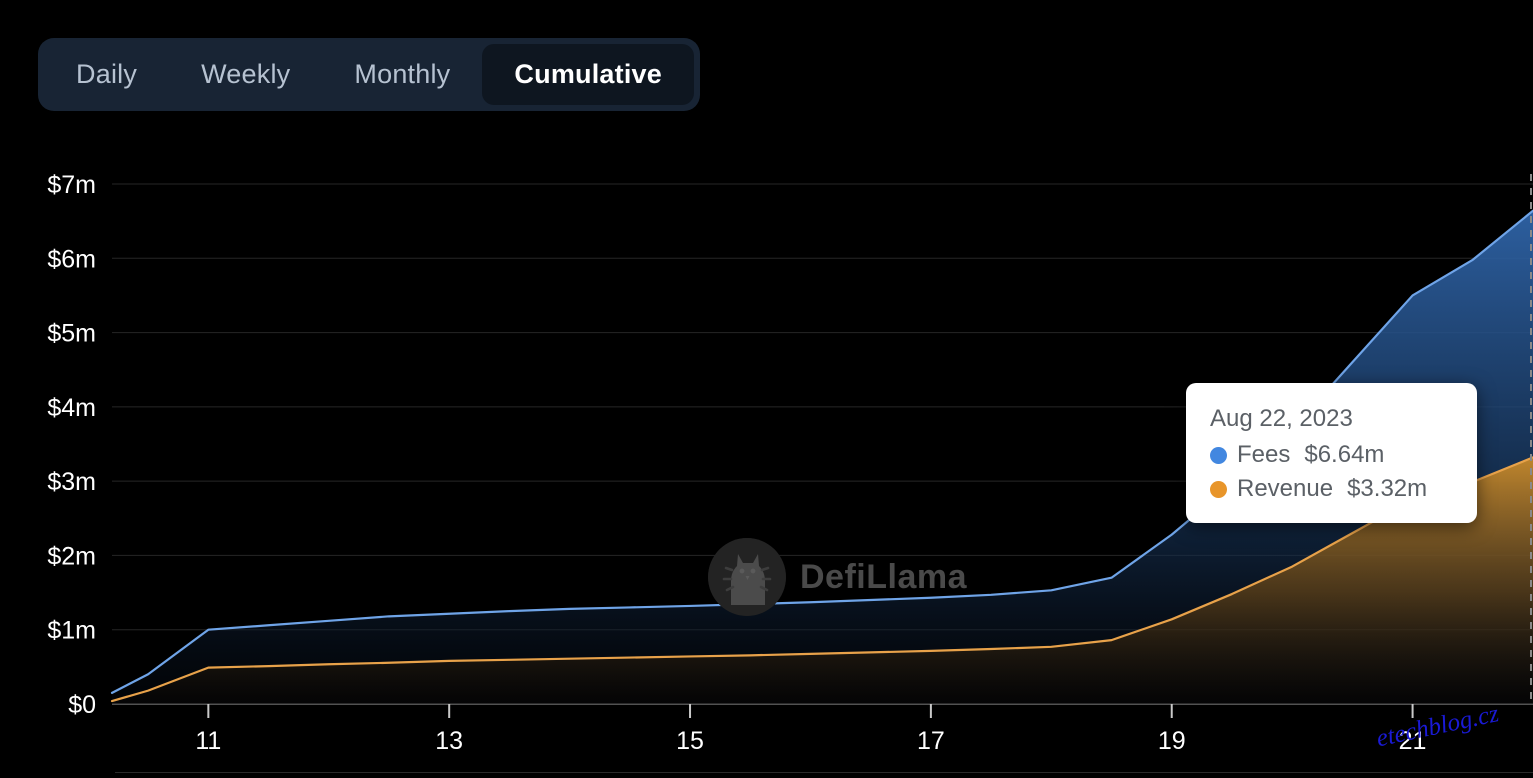 This screenshot has height=778, width=1533. I want to click on x-axis-labels: 11 13 15 17 19 21, so click(810, 741).